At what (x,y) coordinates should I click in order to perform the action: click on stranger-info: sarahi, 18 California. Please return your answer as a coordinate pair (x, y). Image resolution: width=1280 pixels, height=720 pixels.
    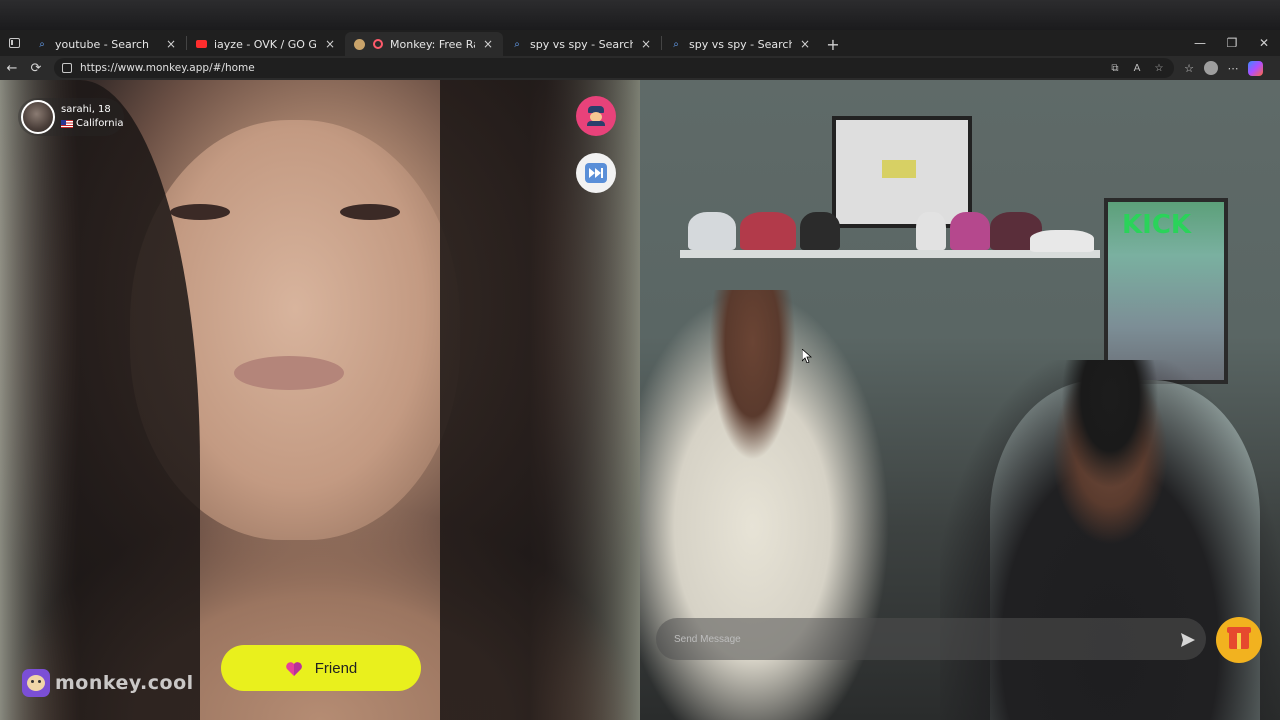
    Looking at the image, I should click on (92, 117).